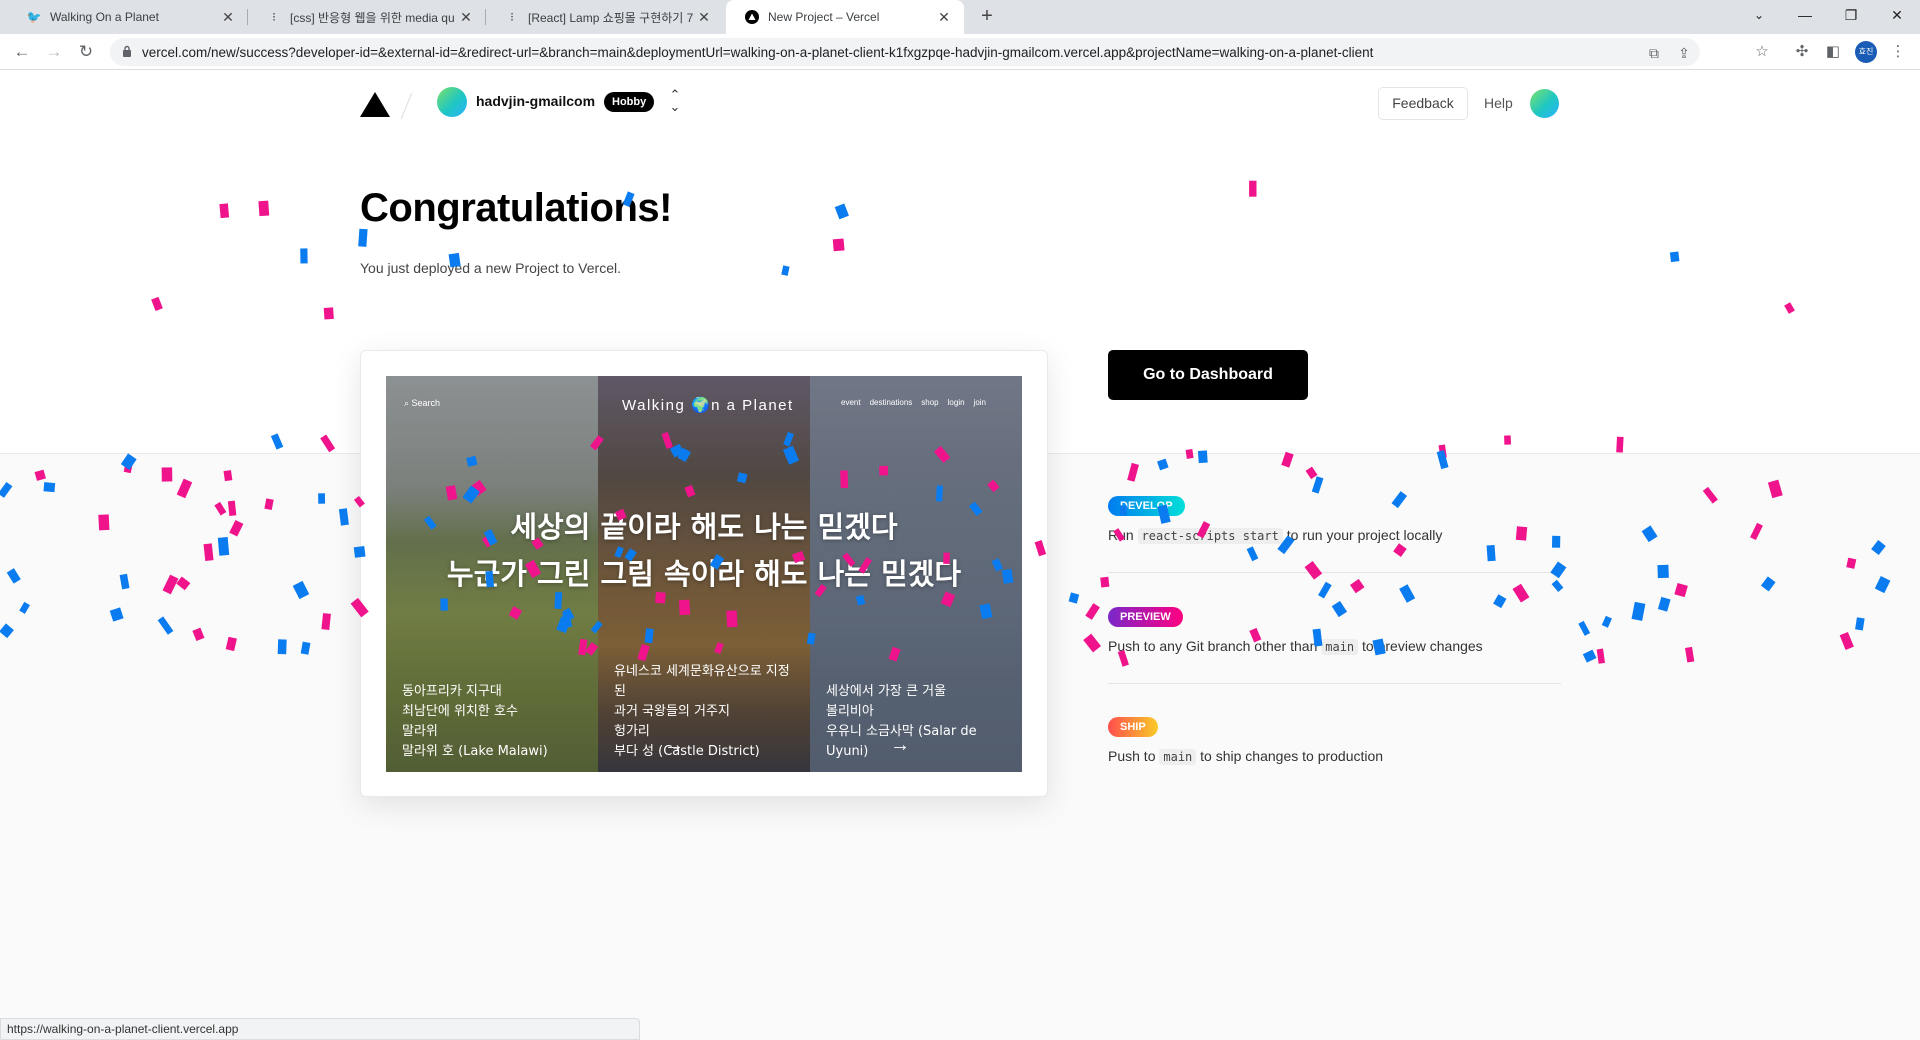  What do you see at coordinates (611, 17) in the screenshot?
I see `tab-title: [React] Lamp 쇼핑몰 구현하기 7` at bounding box center [611, 17].